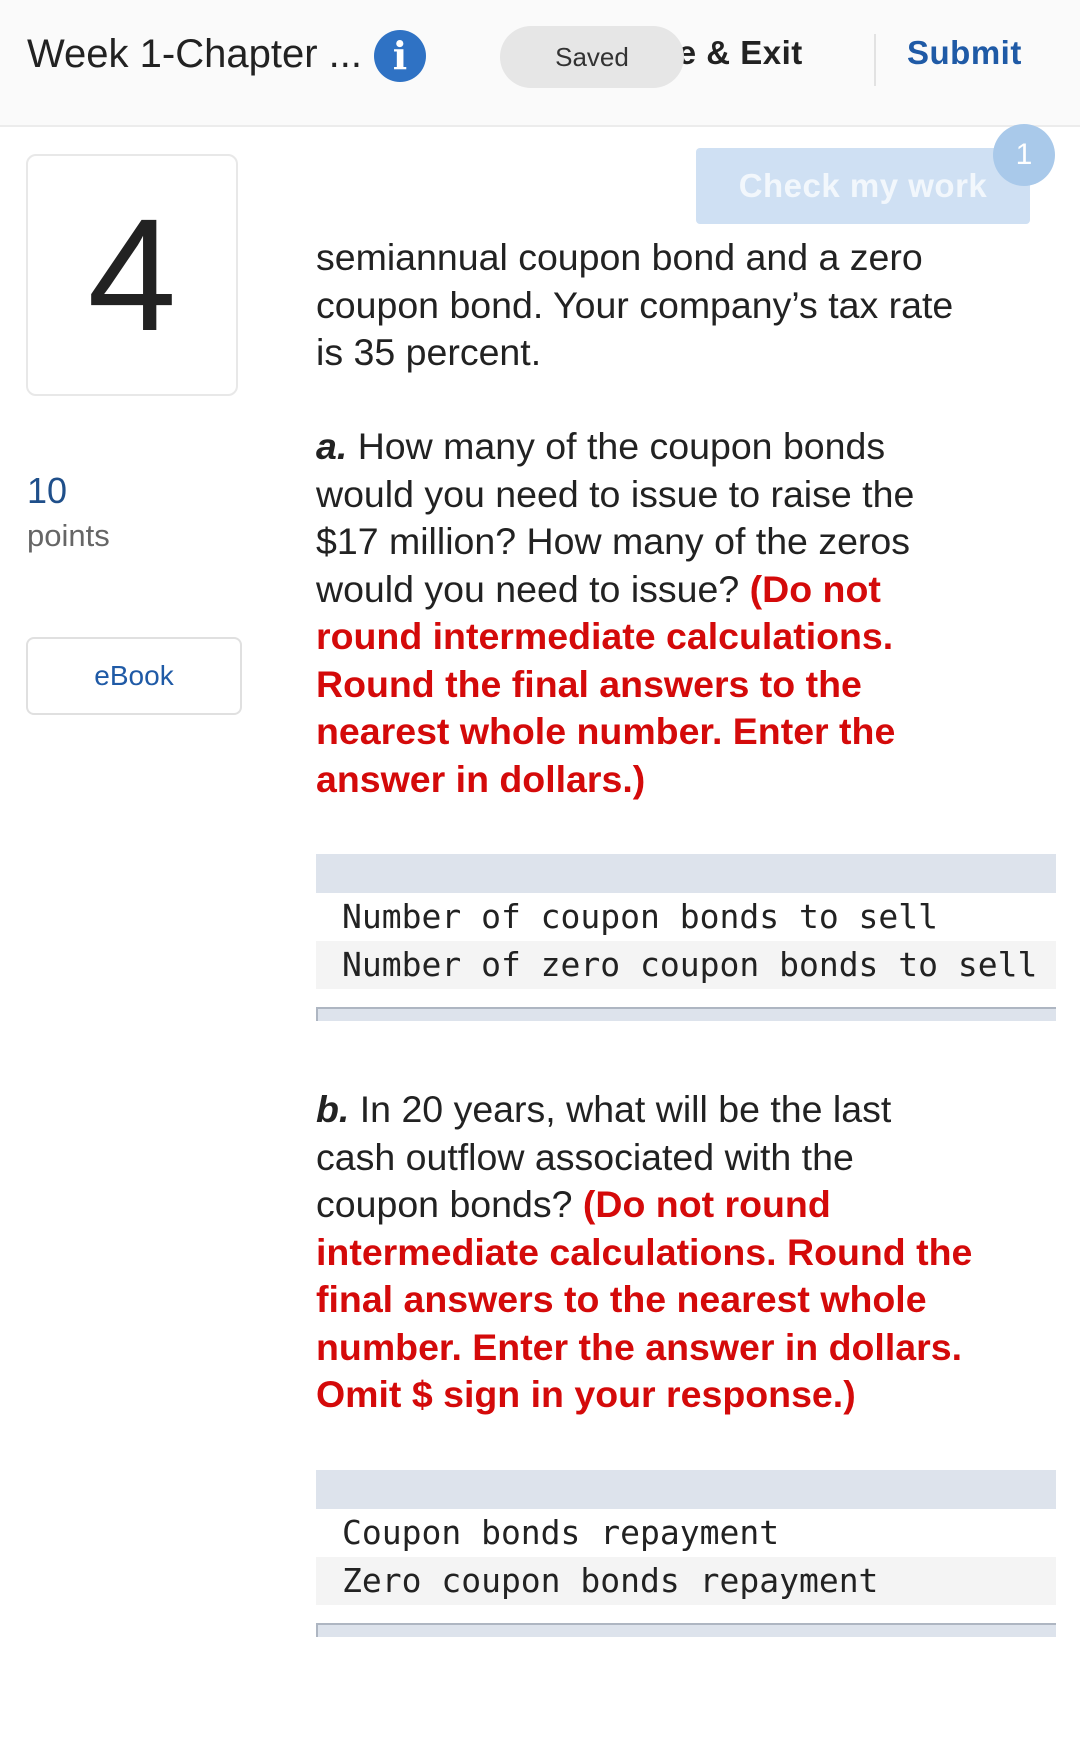  I want to click on part-a-instruction: Round the final answers to the, so click(589, 683).